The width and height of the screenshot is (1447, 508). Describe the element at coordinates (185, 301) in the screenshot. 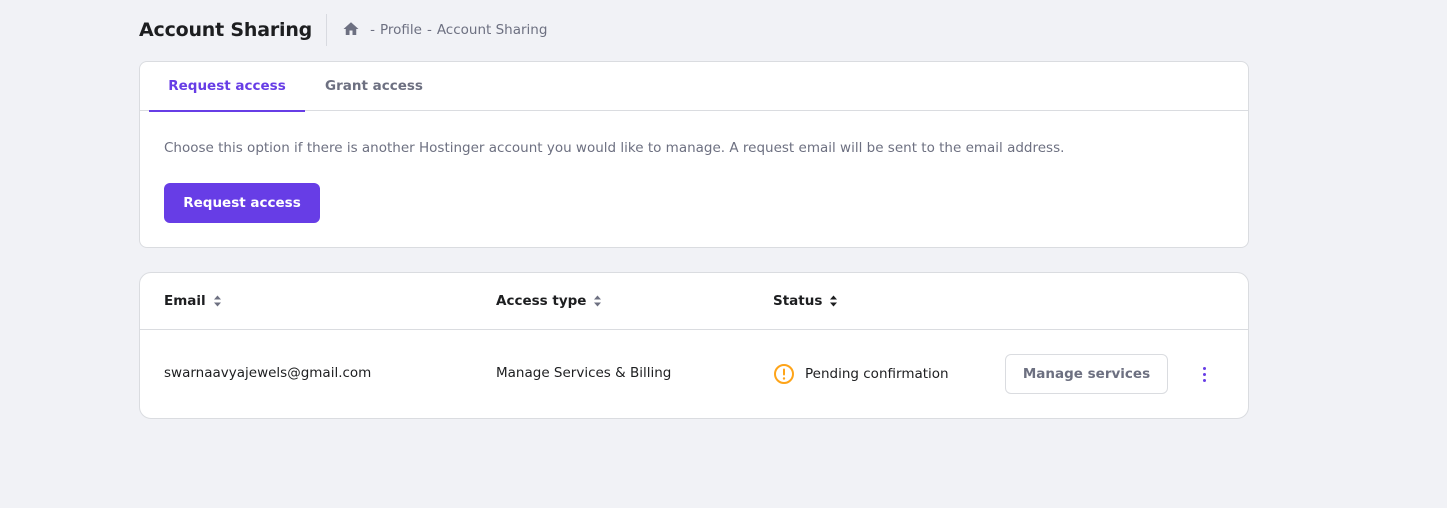

I see `column-header-label: Email` at that location.